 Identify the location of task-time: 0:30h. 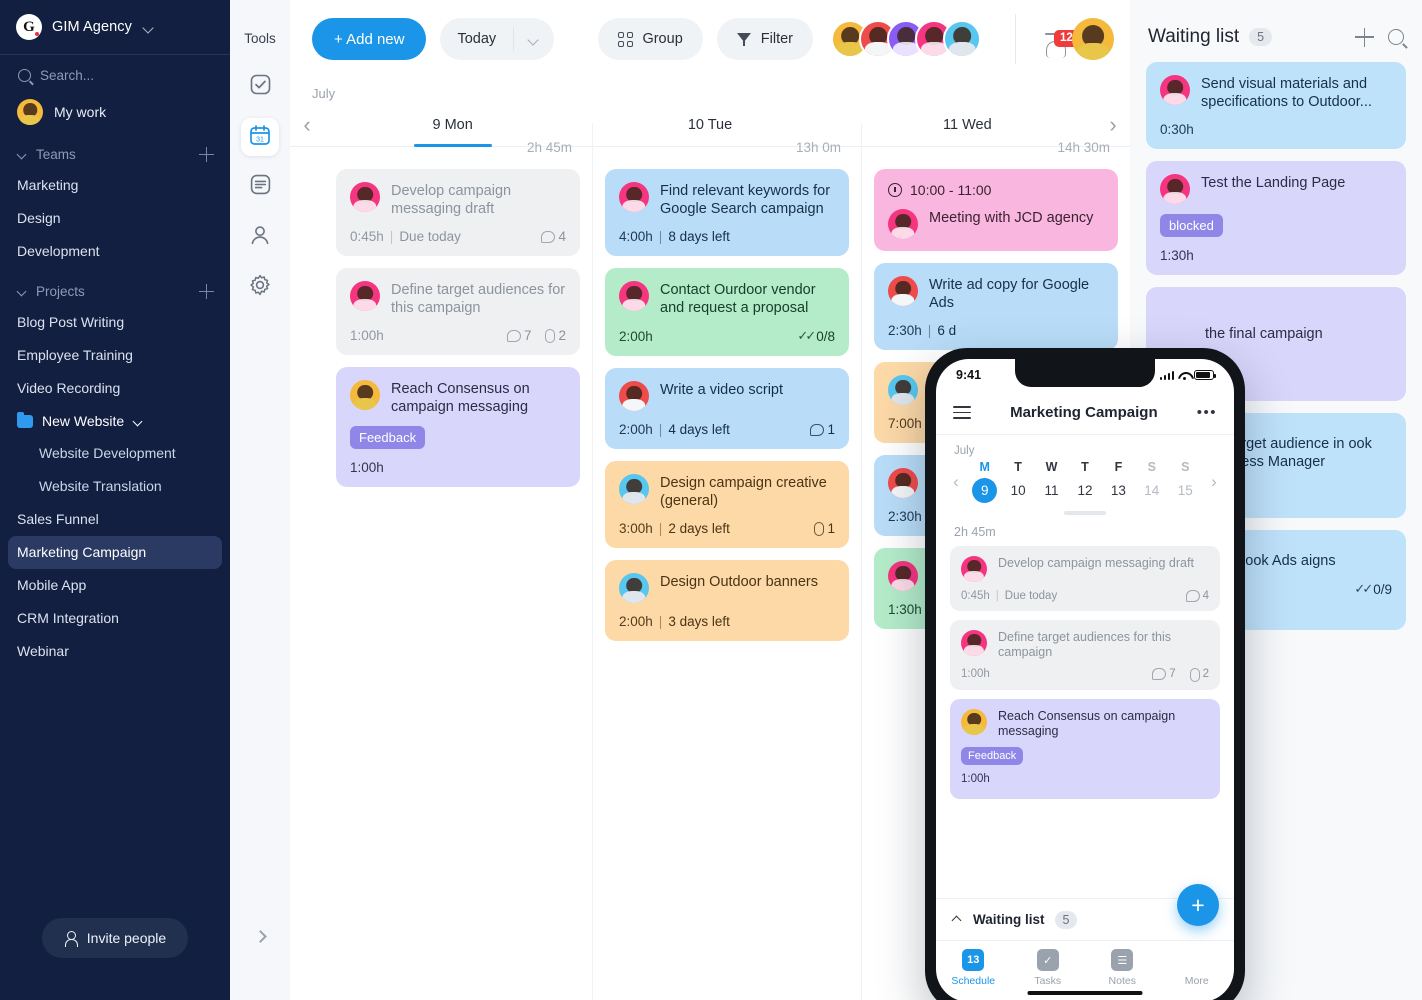
(1177, 129).